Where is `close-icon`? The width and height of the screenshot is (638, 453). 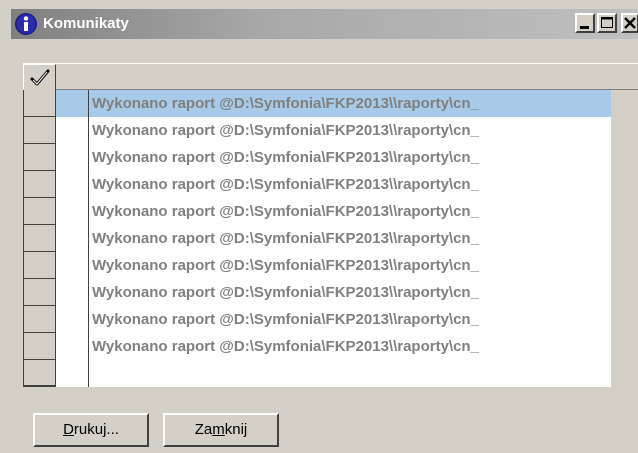 close-icon is located at coordinates (630, 23).